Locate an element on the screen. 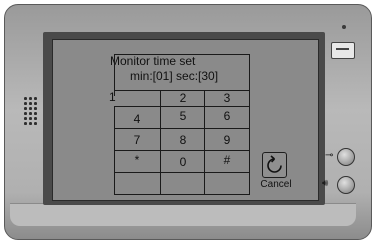  cancel-button: Cancel is located at coordinates (276, 173).